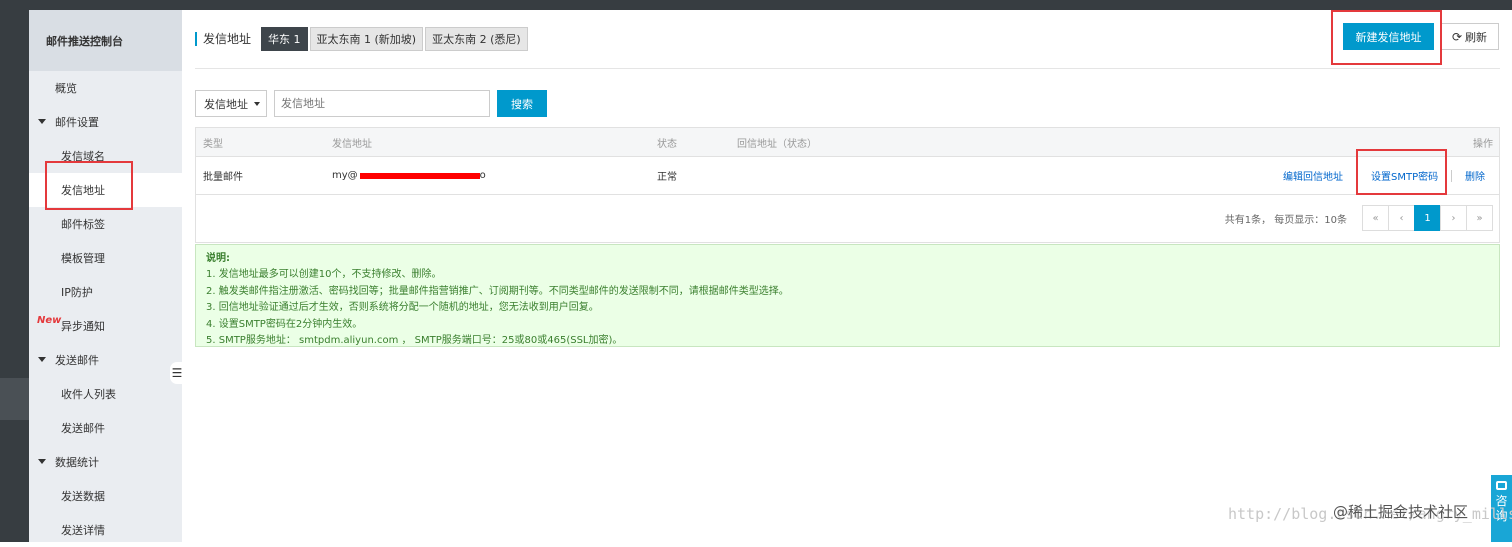  What do you see at coordinates (1386, 37) in the screenshot?
I see `highlight-box-new-button` at bounding box center [1386, 37].